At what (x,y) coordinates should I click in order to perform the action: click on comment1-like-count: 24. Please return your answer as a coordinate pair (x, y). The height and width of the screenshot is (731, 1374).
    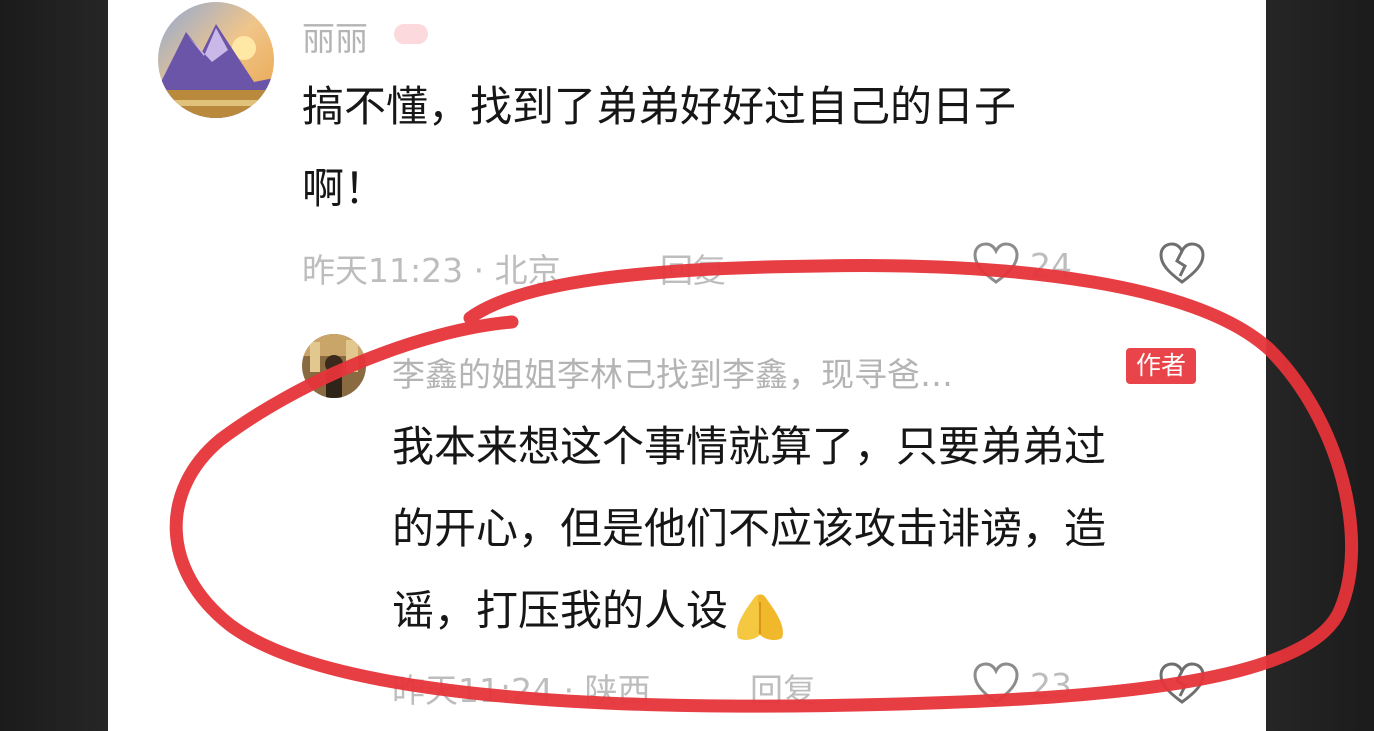
    Looking at the image, I should click on (1051, 265).